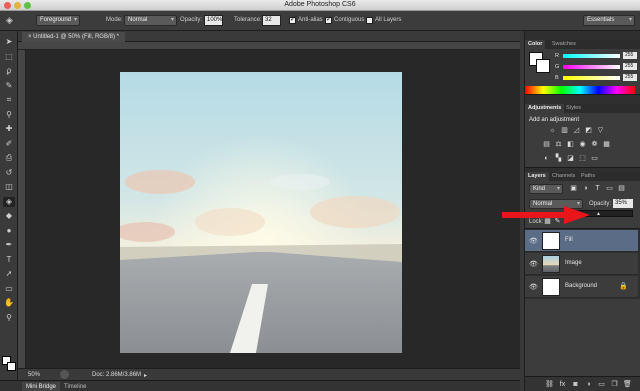 Image resolution: width=640 pixels, height=391 pixels. Describe the element at coordinates (609, 20) in the screenshot. I see `workspace-select: Essentials` at that location.